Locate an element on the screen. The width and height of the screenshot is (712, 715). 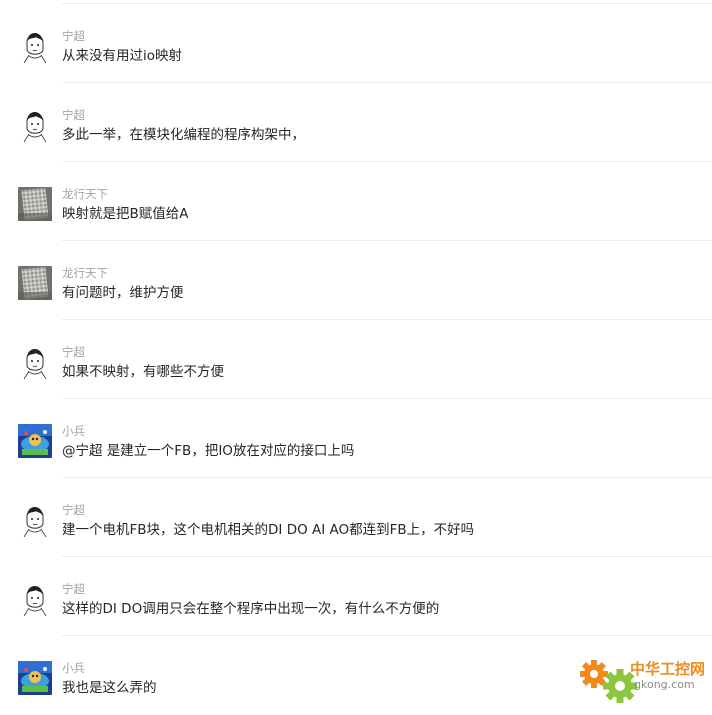
message-text: 映射就是把B赋值给A is located at coordinates (125, 214).